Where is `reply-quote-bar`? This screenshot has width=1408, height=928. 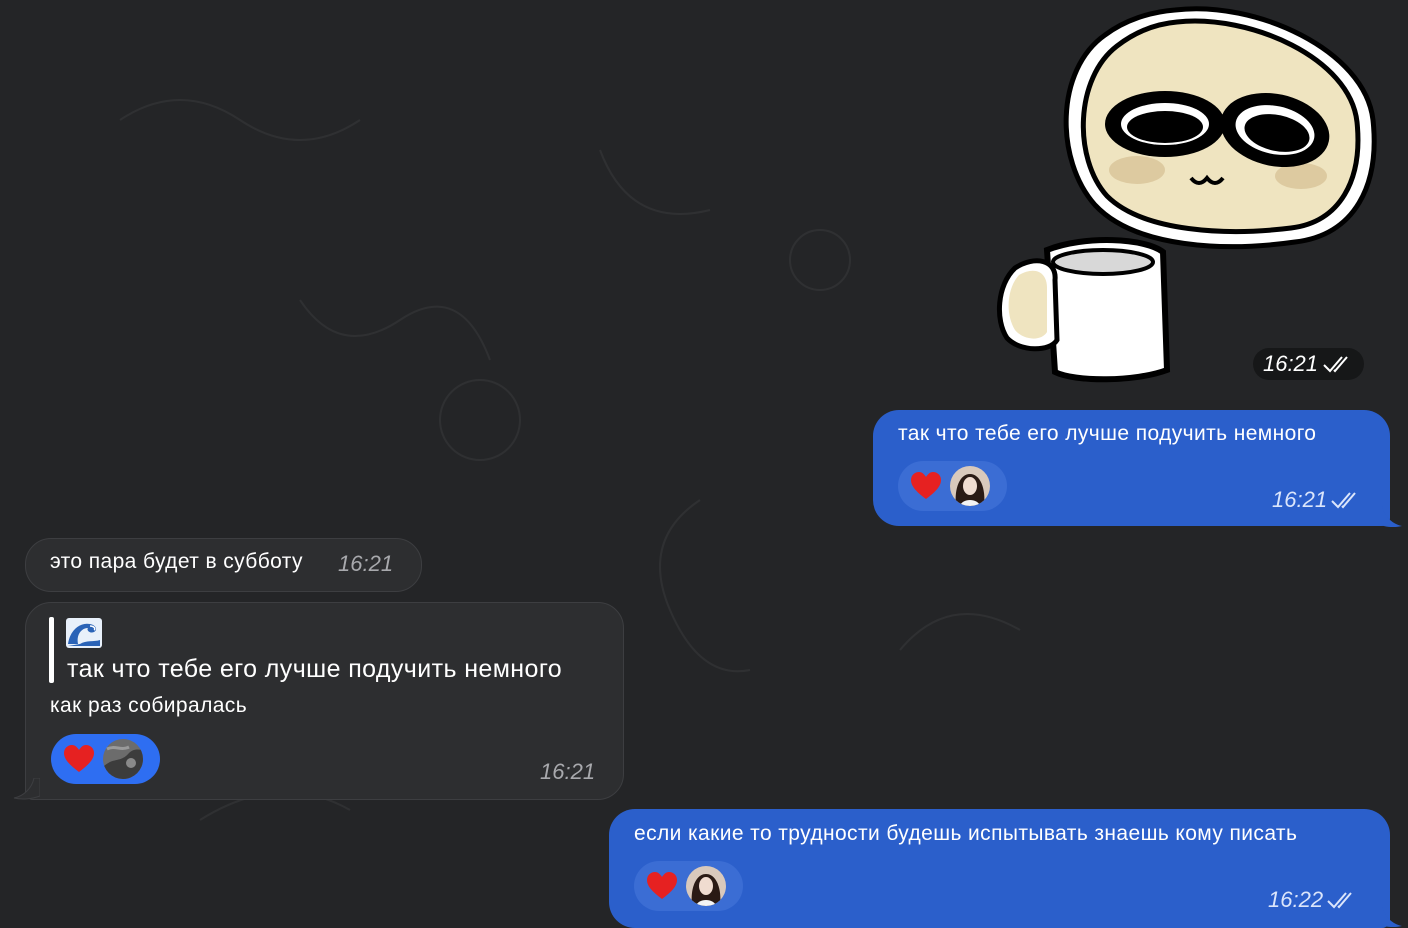 reply-quote-bar is located at coordinates (51, 650).